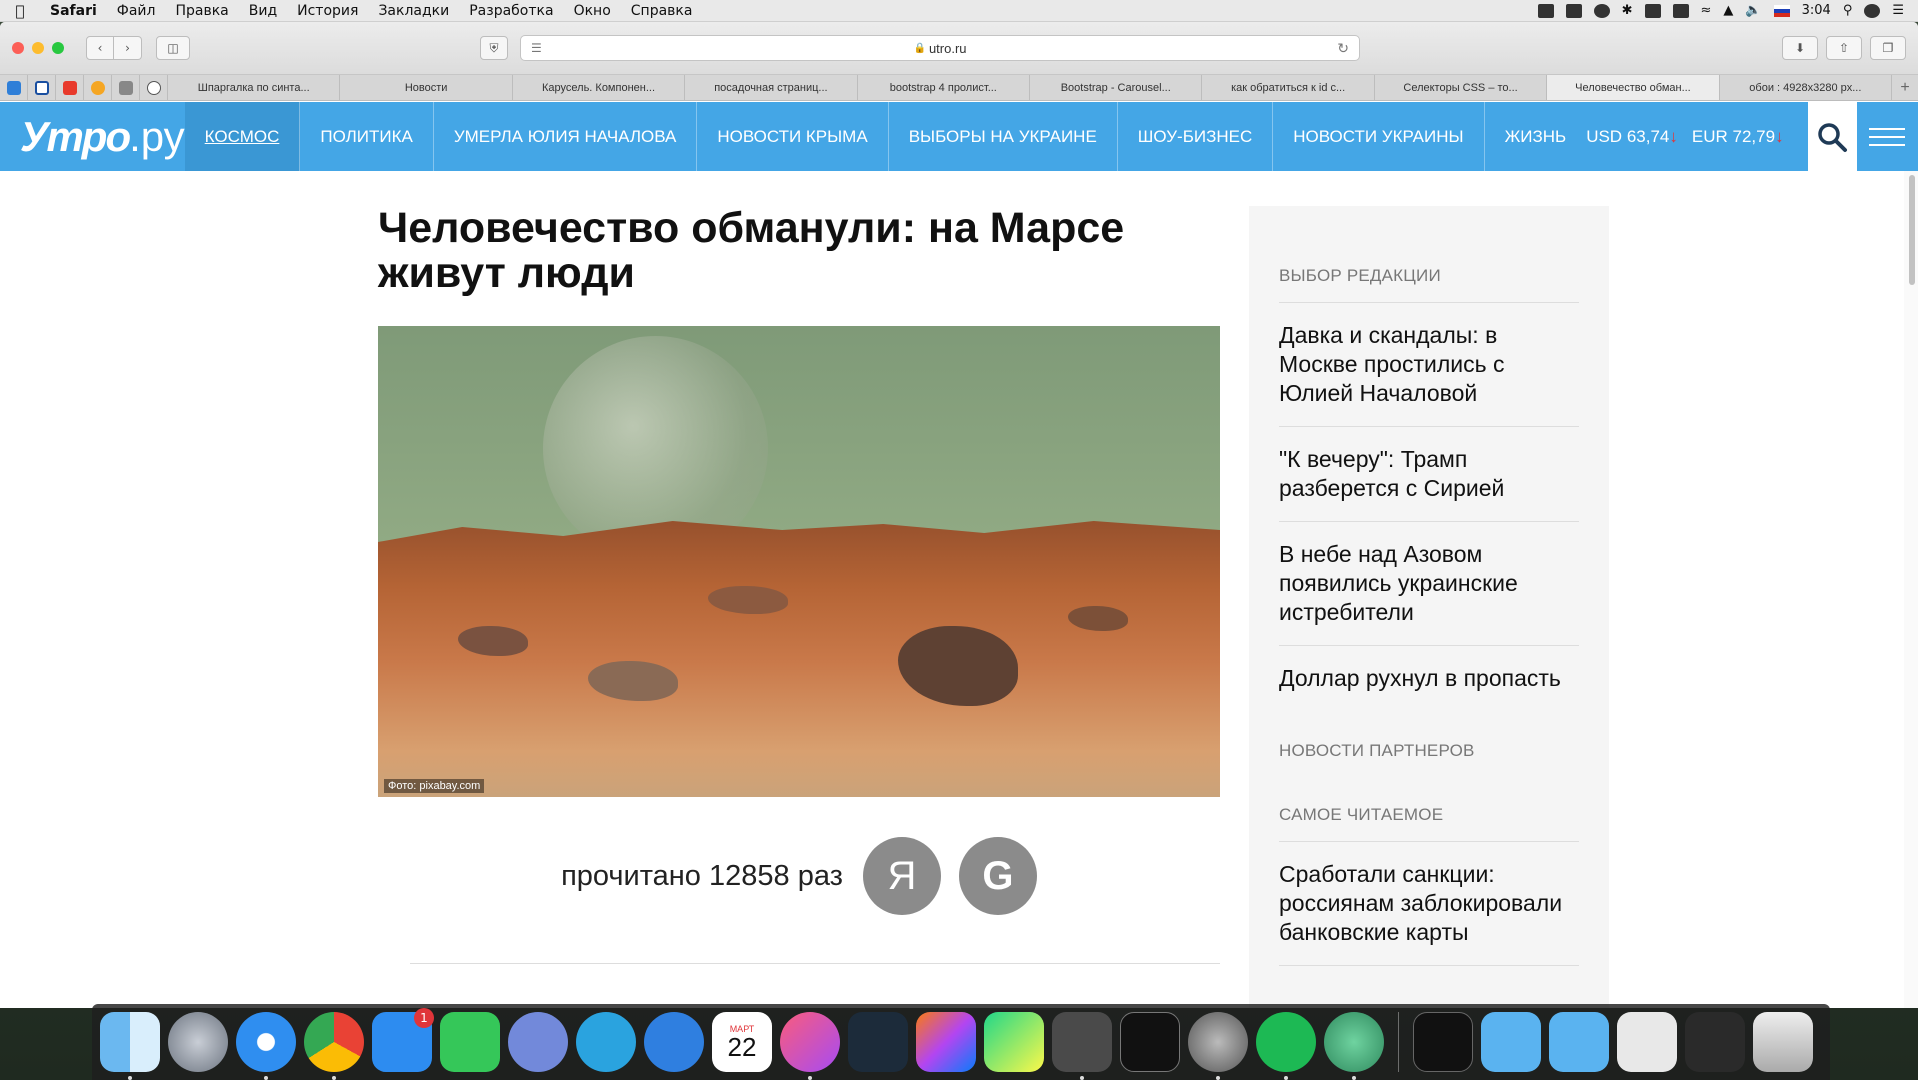  What do you see at coordinates (367, 136) in the screenshot?
I see `nav-item-politics: Политика` at bounding box center [367, 136].